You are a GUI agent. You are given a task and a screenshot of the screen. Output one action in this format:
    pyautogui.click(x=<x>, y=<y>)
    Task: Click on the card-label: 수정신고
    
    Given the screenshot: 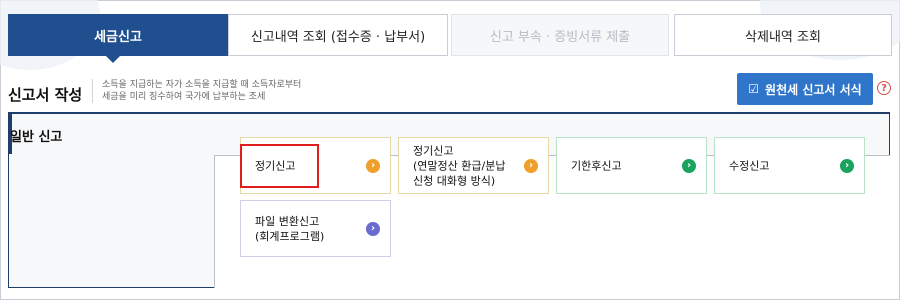 What is the action you would take?
    pyautogui.click(x=749, y=165)
    